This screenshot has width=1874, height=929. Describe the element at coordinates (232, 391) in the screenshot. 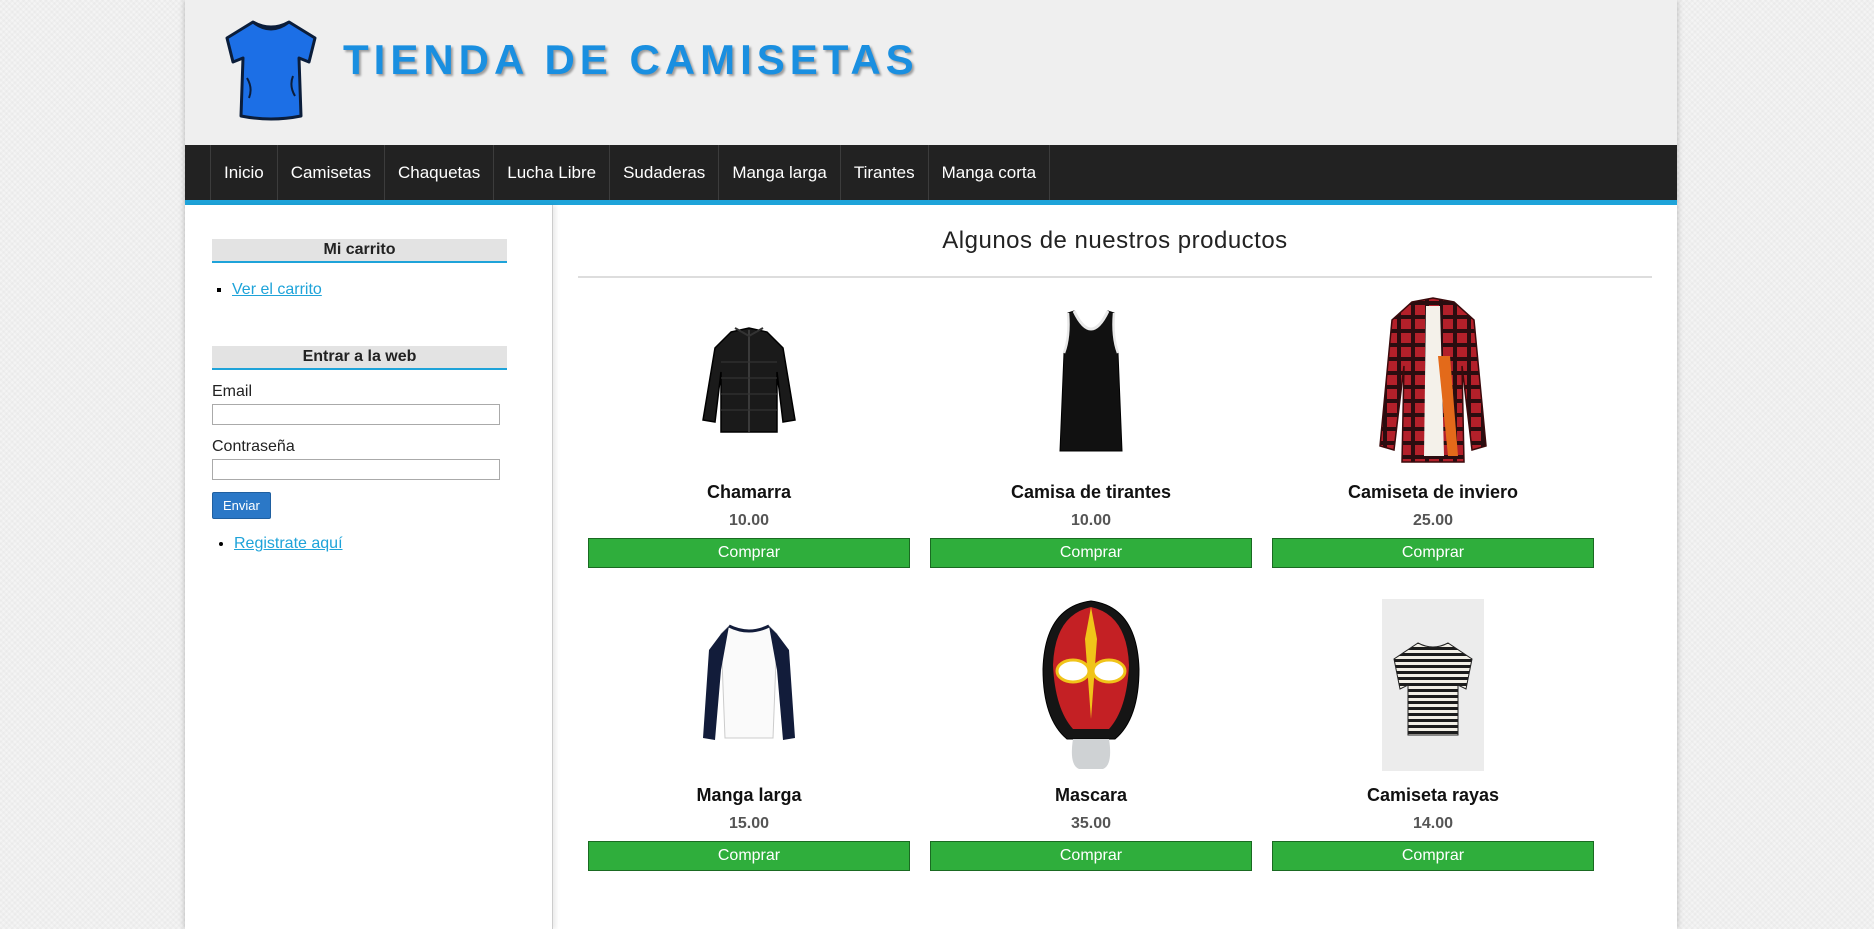

I see `email-label: Email` at that location.